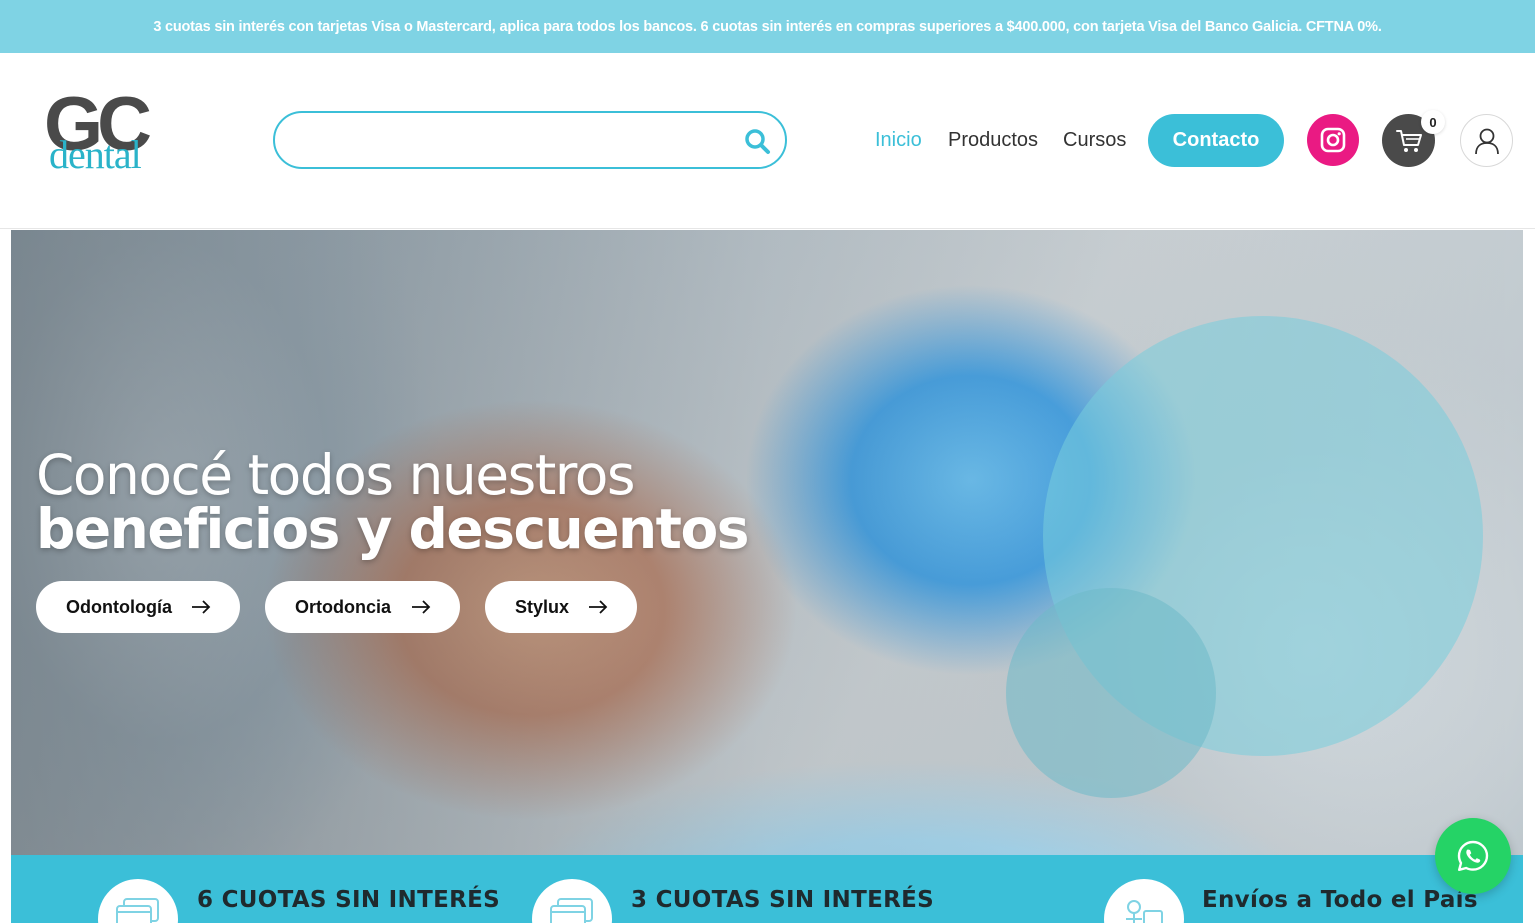  I want to click on category-button-odontologia: Odontología, so click(138, 607).